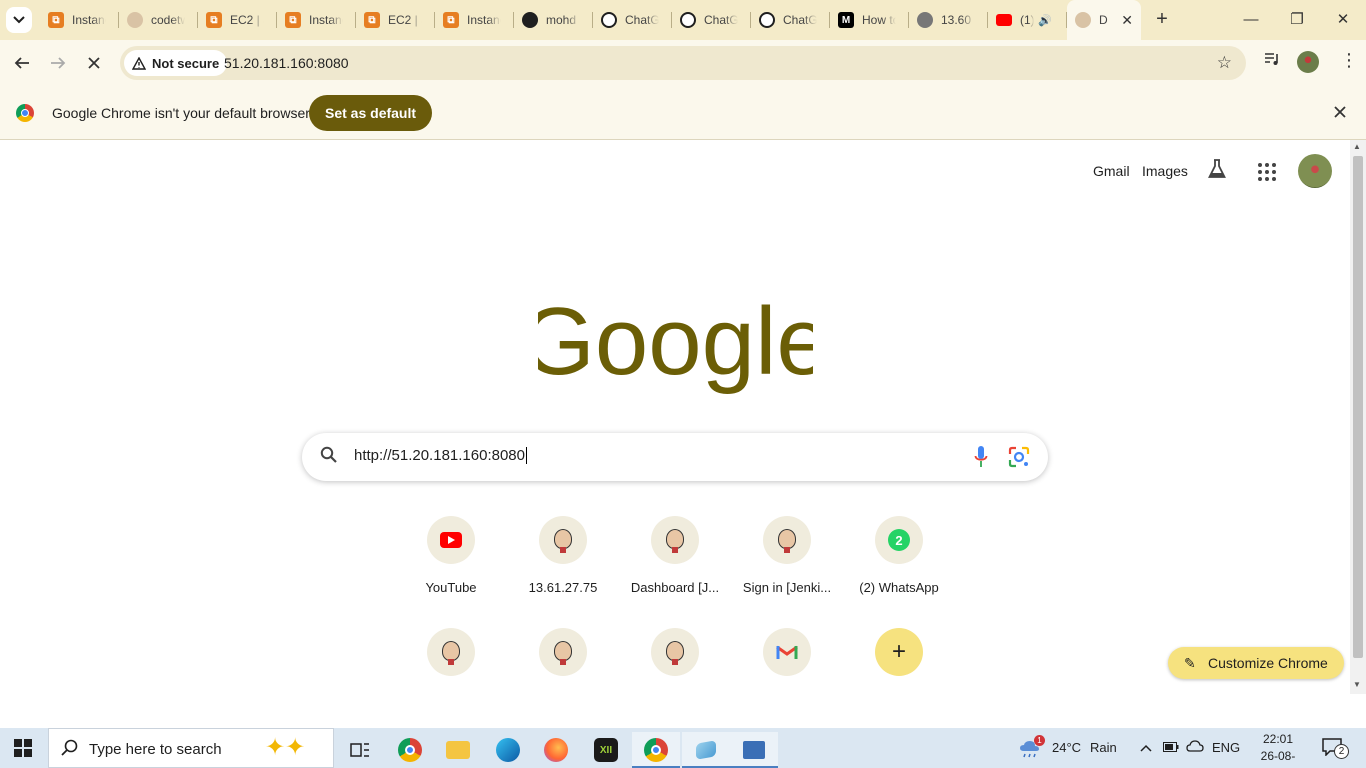  What do you see at coordinates (19, 20) in the screenshot?
I see `tab-search-button` at bounding box center [19, 20].